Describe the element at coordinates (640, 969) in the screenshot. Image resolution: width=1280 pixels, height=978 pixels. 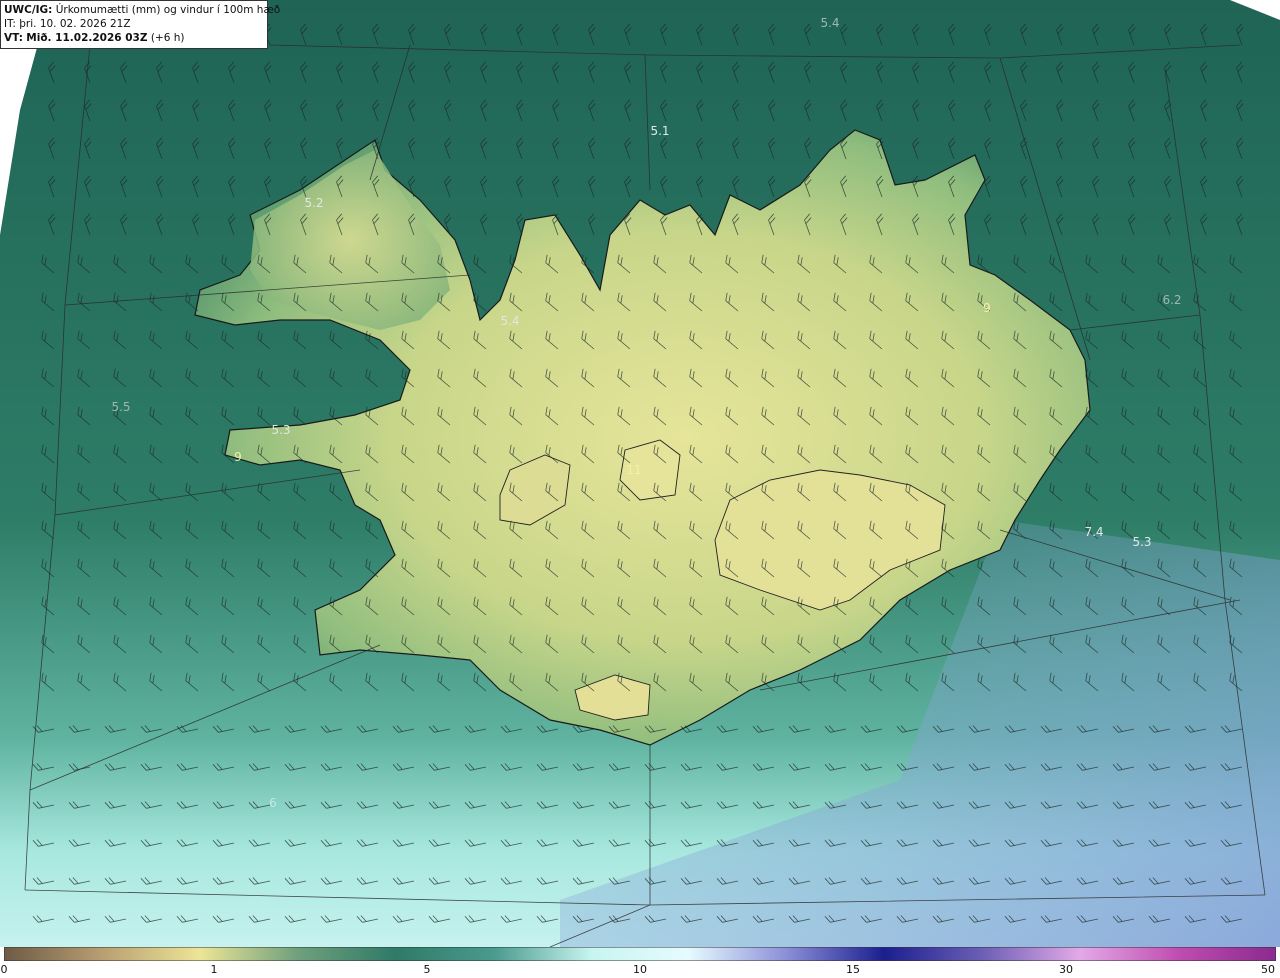
I see `colorbar-tick: 10` at that location.